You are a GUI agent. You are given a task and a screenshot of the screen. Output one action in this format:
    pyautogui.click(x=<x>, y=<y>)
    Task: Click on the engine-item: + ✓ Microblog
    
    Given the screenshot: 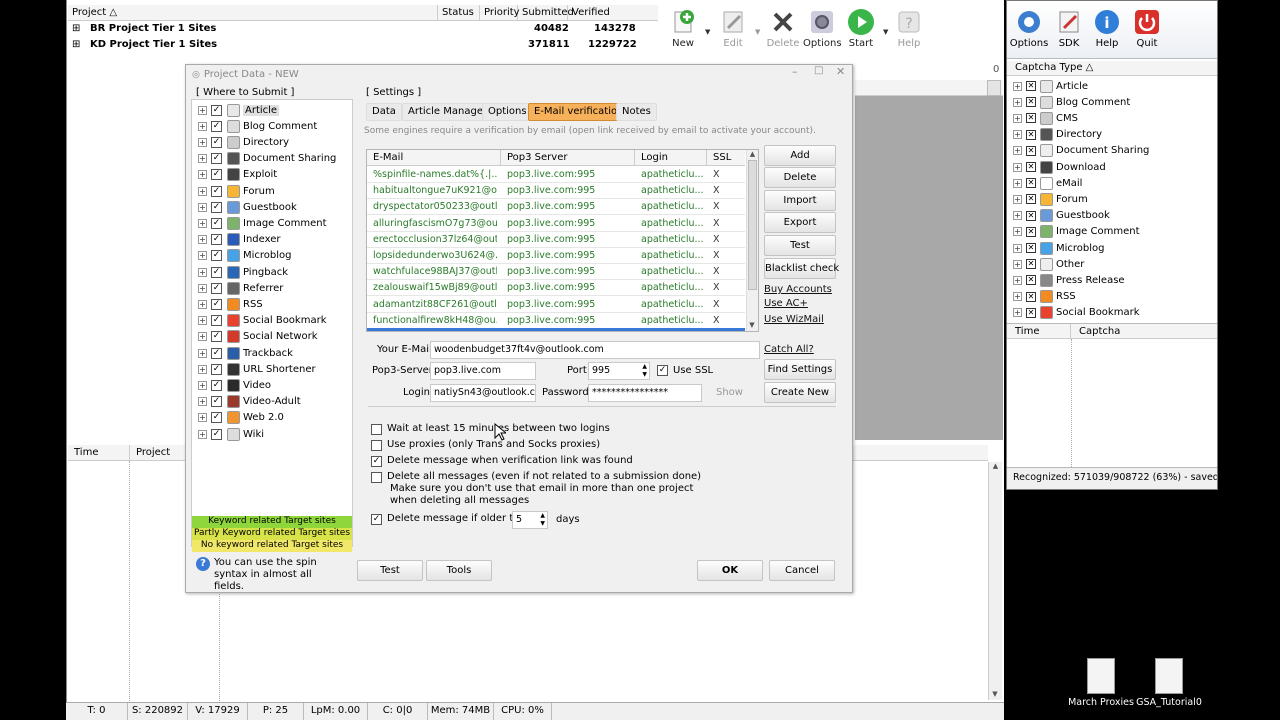 What is the action you would take?
    pyautogui.click(x=245, y=256)
    